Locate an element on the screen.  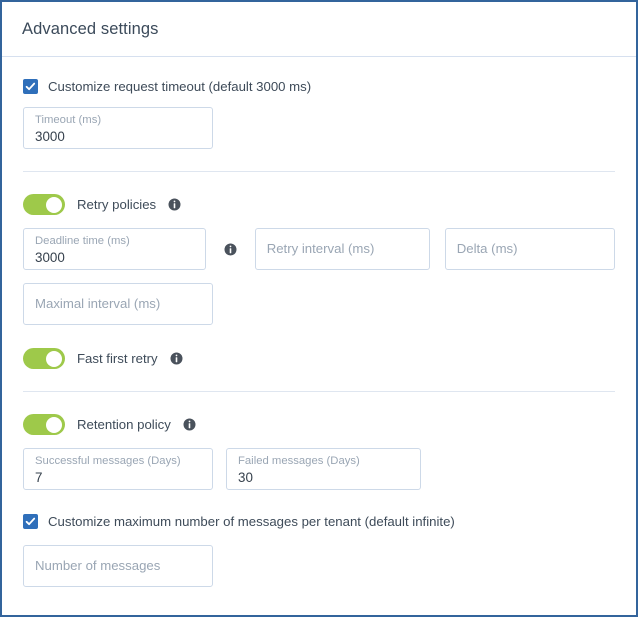
customize-request-timeout-checkbox is located at coordinates (30, 86).